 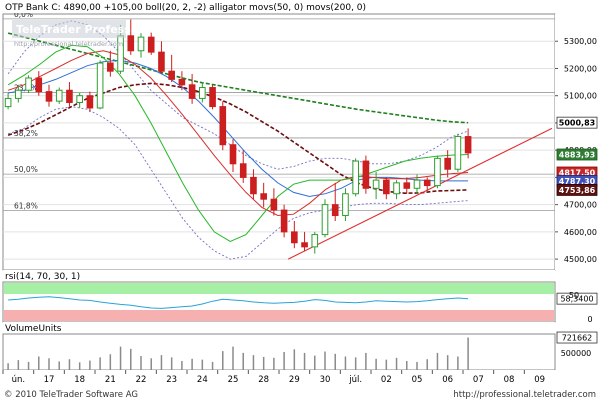 What do you see at coordinates (88, 29) in the screenshot?
I see `watermark-brand: TeleTrader Professional` at bounding box center [88, 29].